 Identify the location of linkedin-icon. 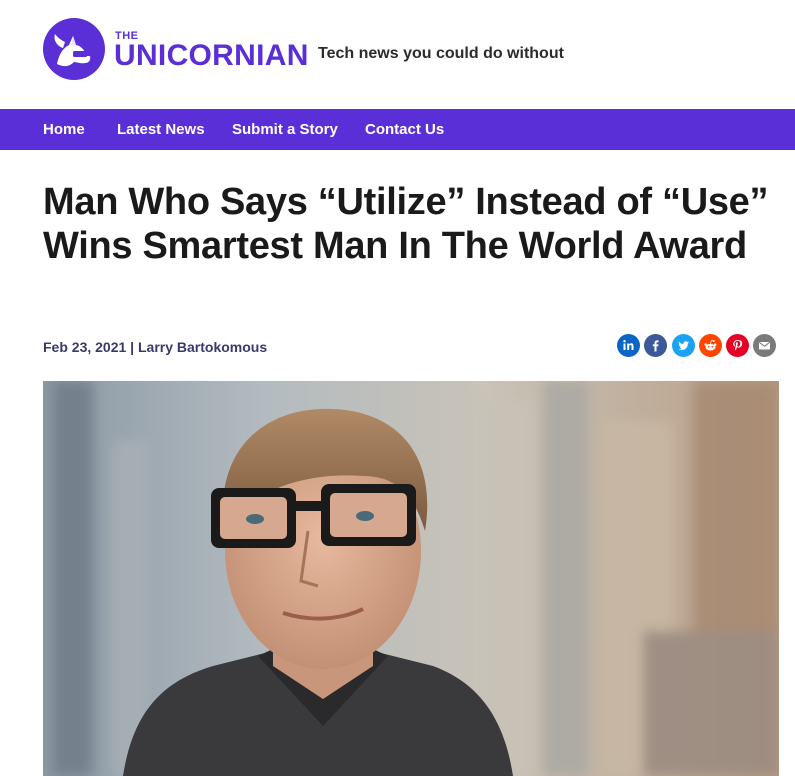
(628, 345).